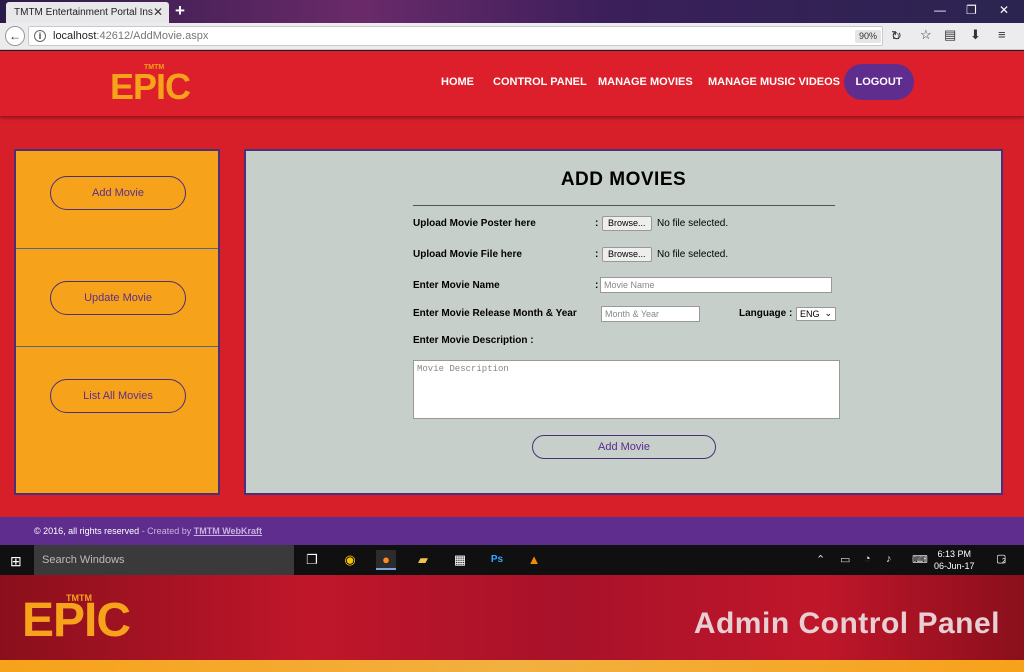  I want to click on address-bar: i localhost:42612/AddMovie.aspx 90% ↻, so click(465, 36).